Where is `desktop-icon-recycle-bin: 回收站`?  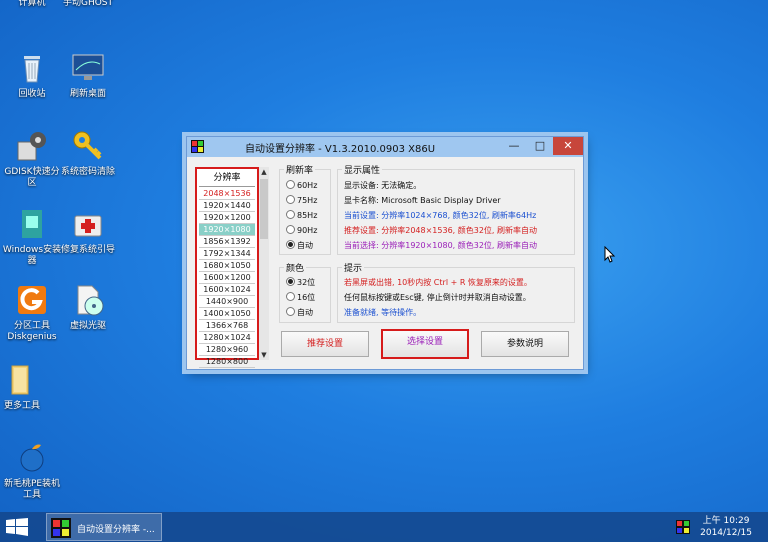 desktop-icon-recycle-bin: 回收站 is located at coordinates (32, 75).